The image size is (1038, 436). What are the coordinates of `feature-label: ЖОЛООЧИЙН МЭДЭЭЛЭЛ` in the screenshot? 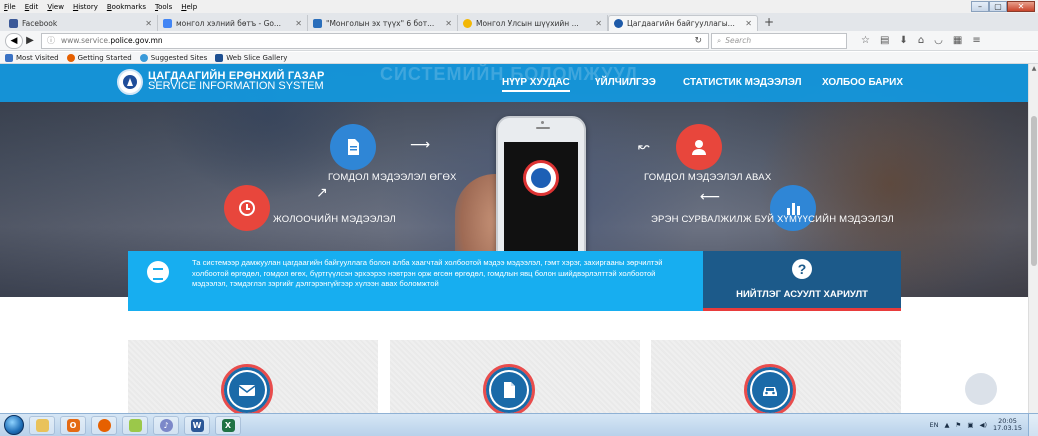 It's located at (334, 219).